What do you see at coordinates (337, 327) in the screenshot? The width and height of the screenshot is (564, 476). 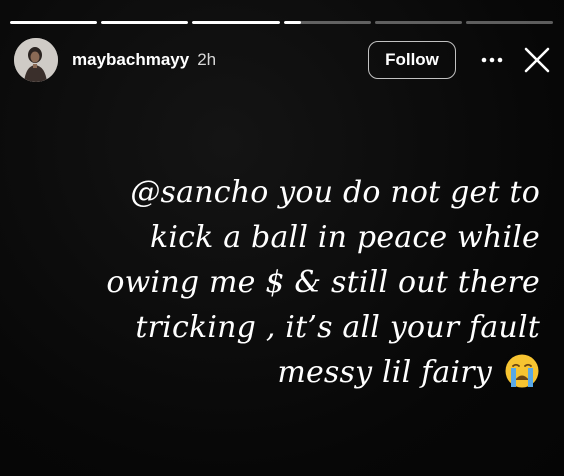 I see `caption-line: tricking , it’s all your fault` at bounding box center [337, 327].